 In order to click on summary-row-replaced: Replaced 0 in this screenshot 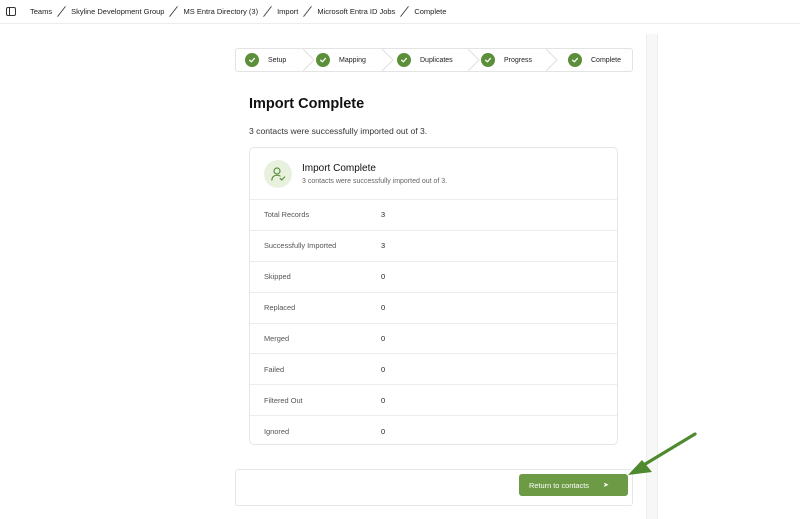, I will do `click(433, 308)`.